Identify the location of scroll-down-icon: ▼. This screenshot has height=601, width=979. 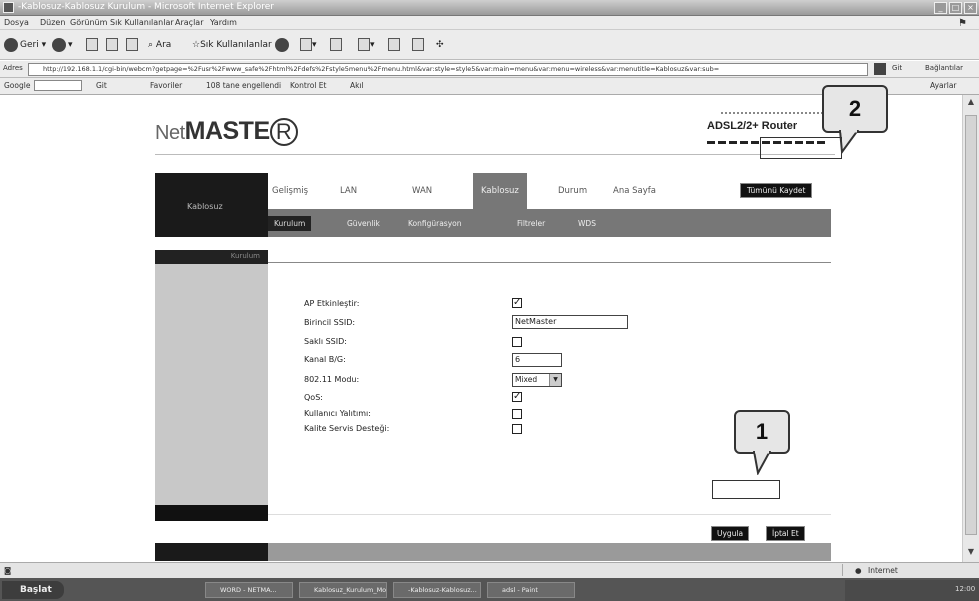
(971, 552).